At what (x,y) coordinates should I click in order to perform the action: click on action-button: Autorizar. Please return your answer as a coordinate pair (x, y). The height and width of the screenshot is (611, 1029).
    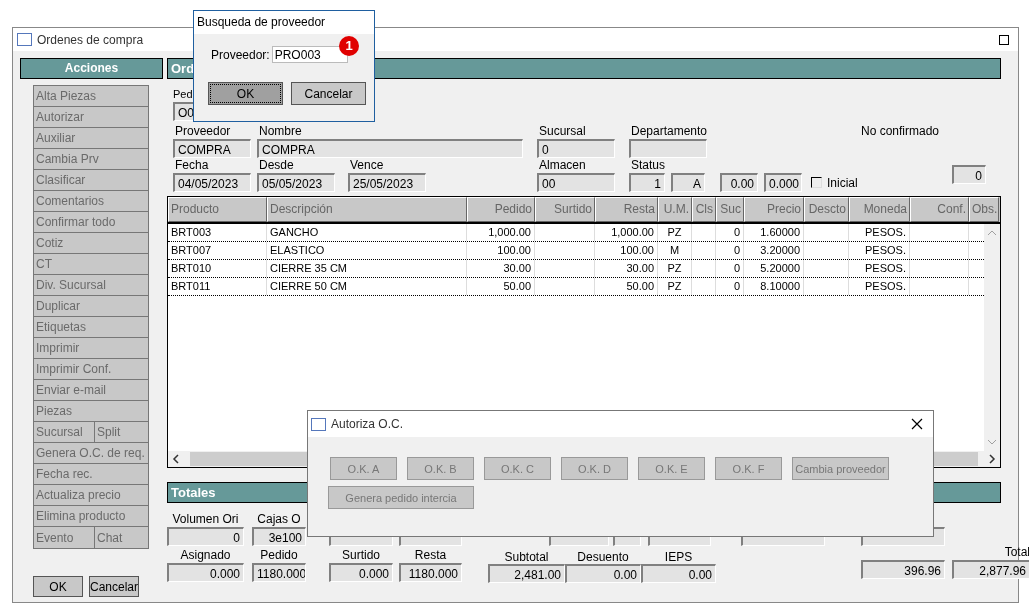
    Looking at the image, I should click on (91, 117).